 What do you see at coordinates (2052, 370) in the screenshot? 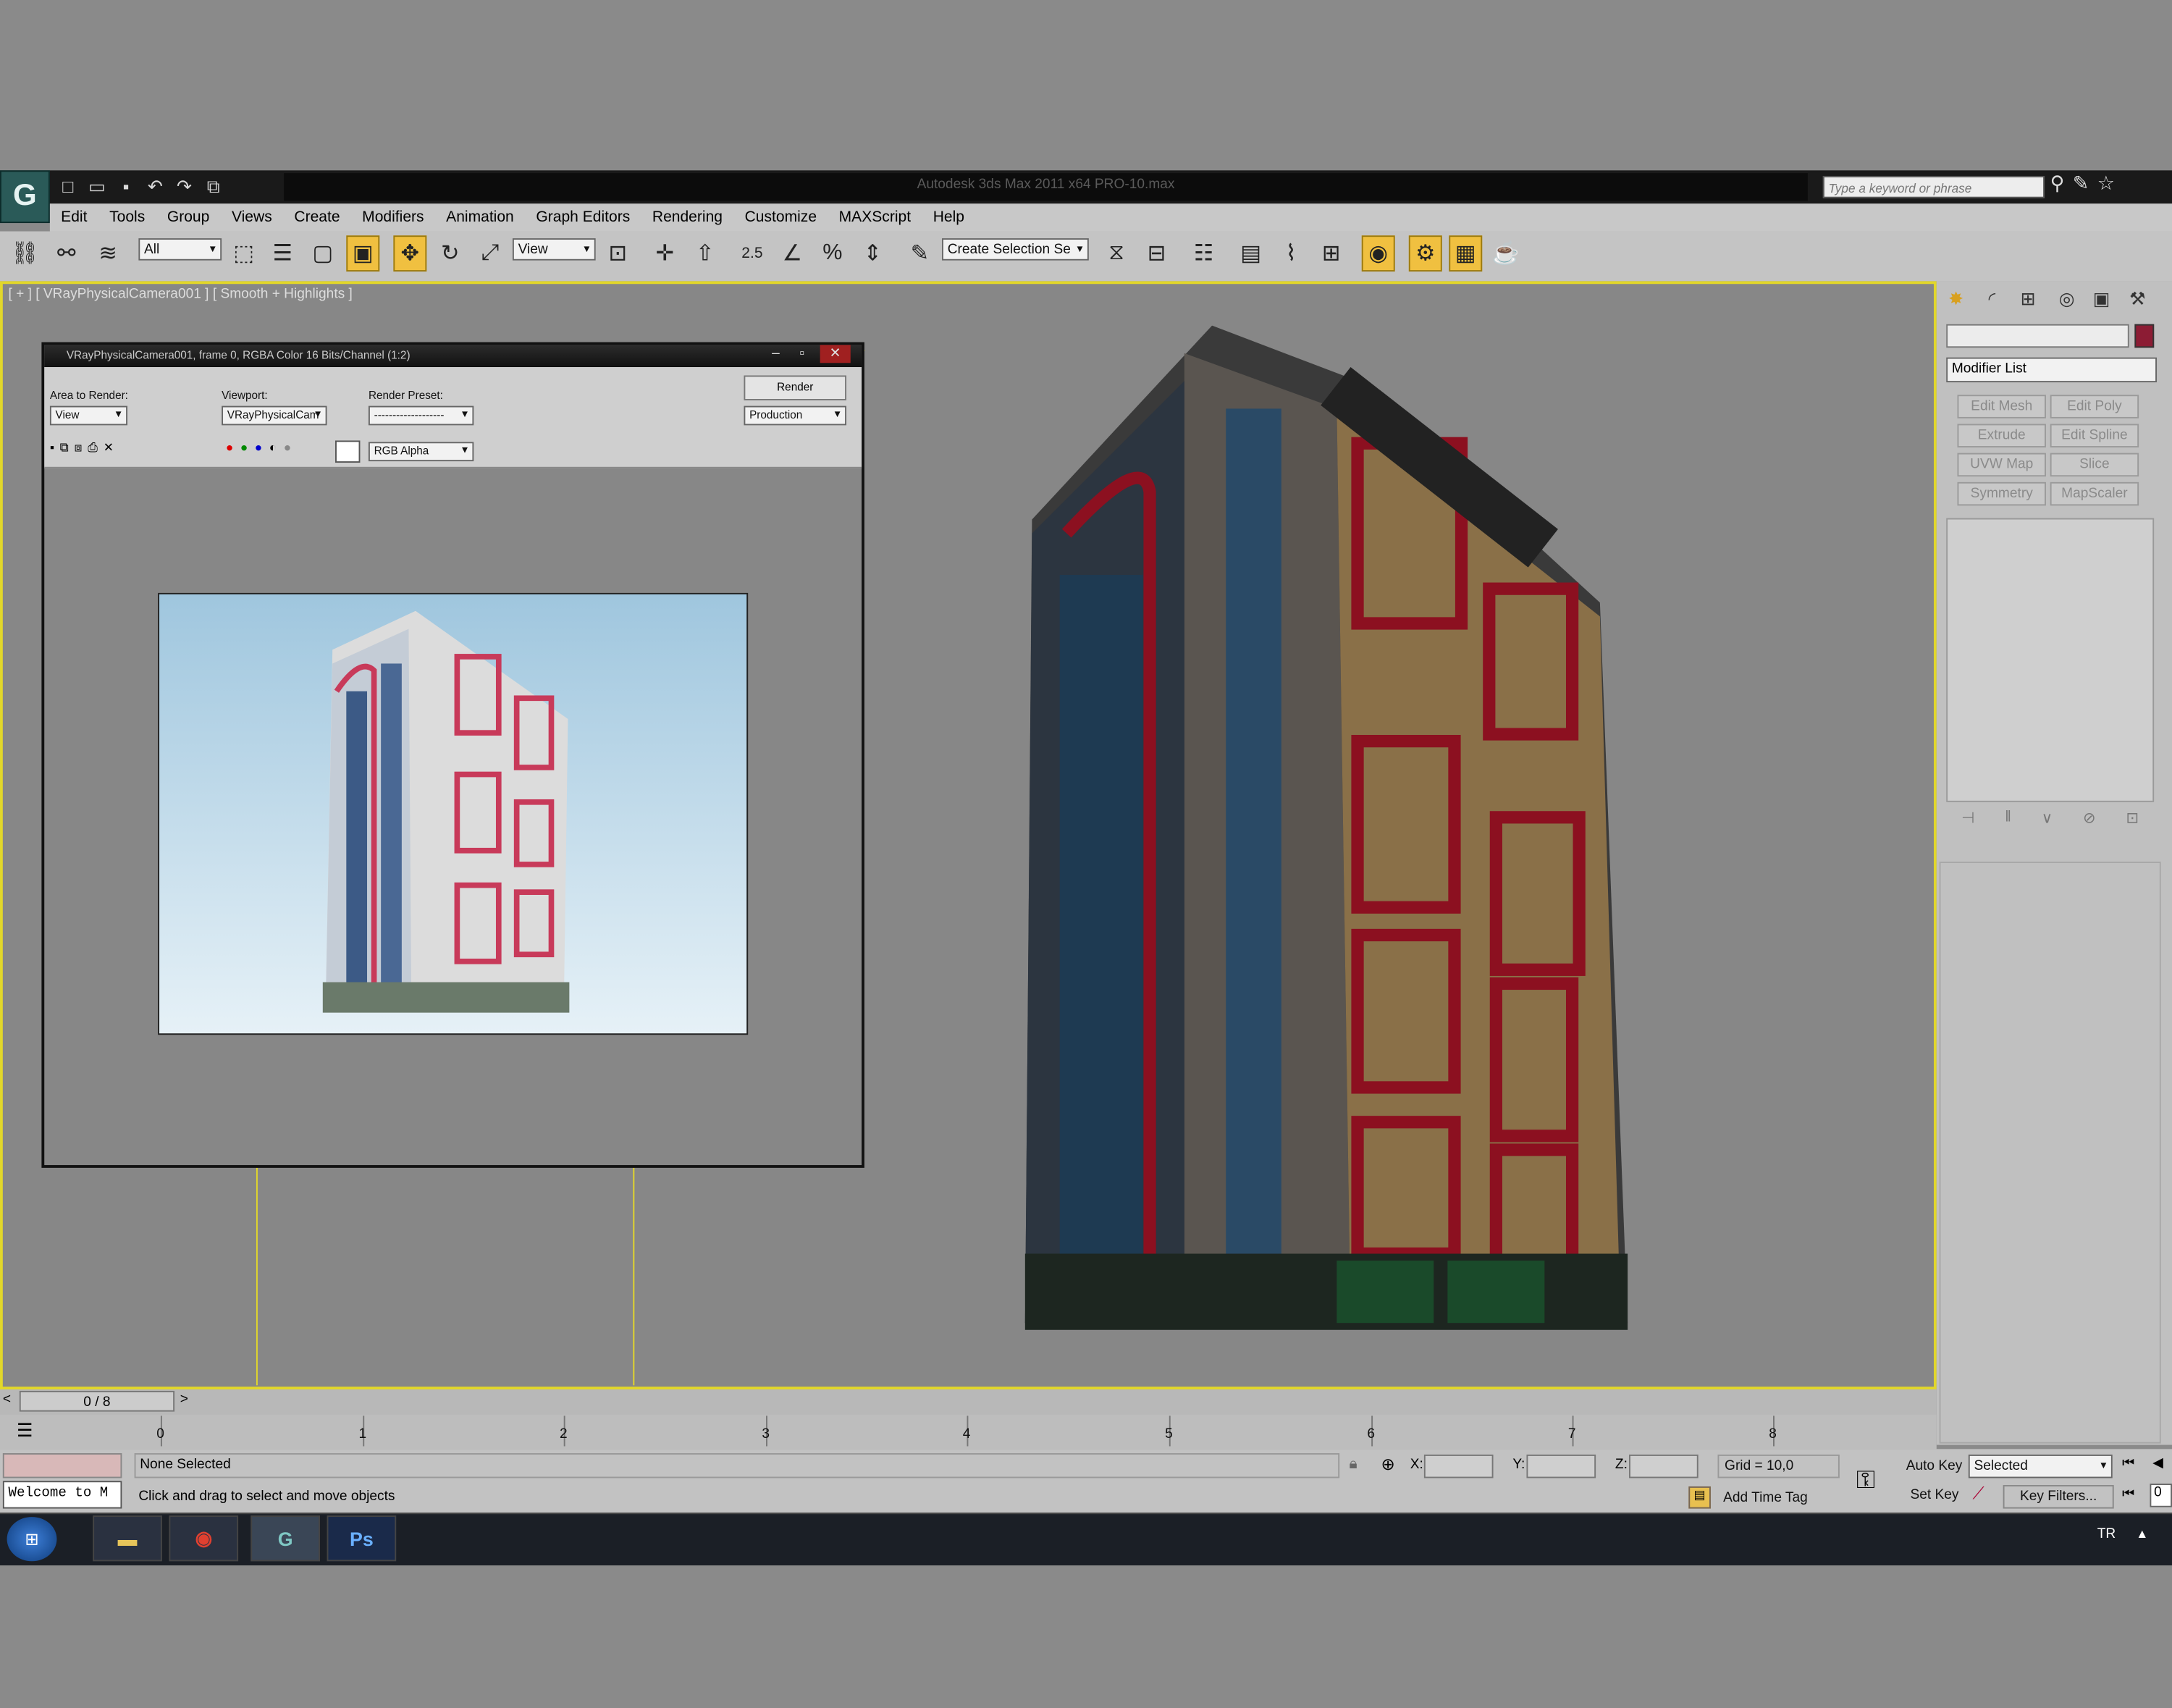
I see `modifier-list-dropdown: Modifier List` at bounding box center [2052, 370].